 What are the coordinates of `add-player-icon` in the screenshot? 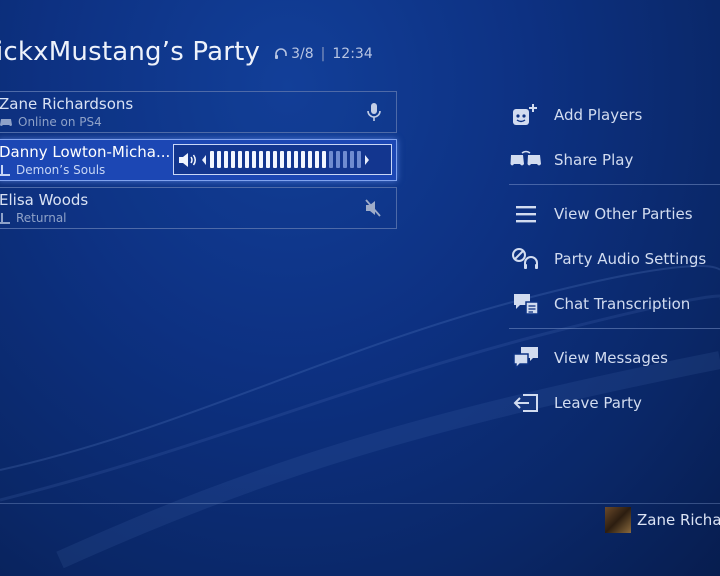 It's located at (526, 115).